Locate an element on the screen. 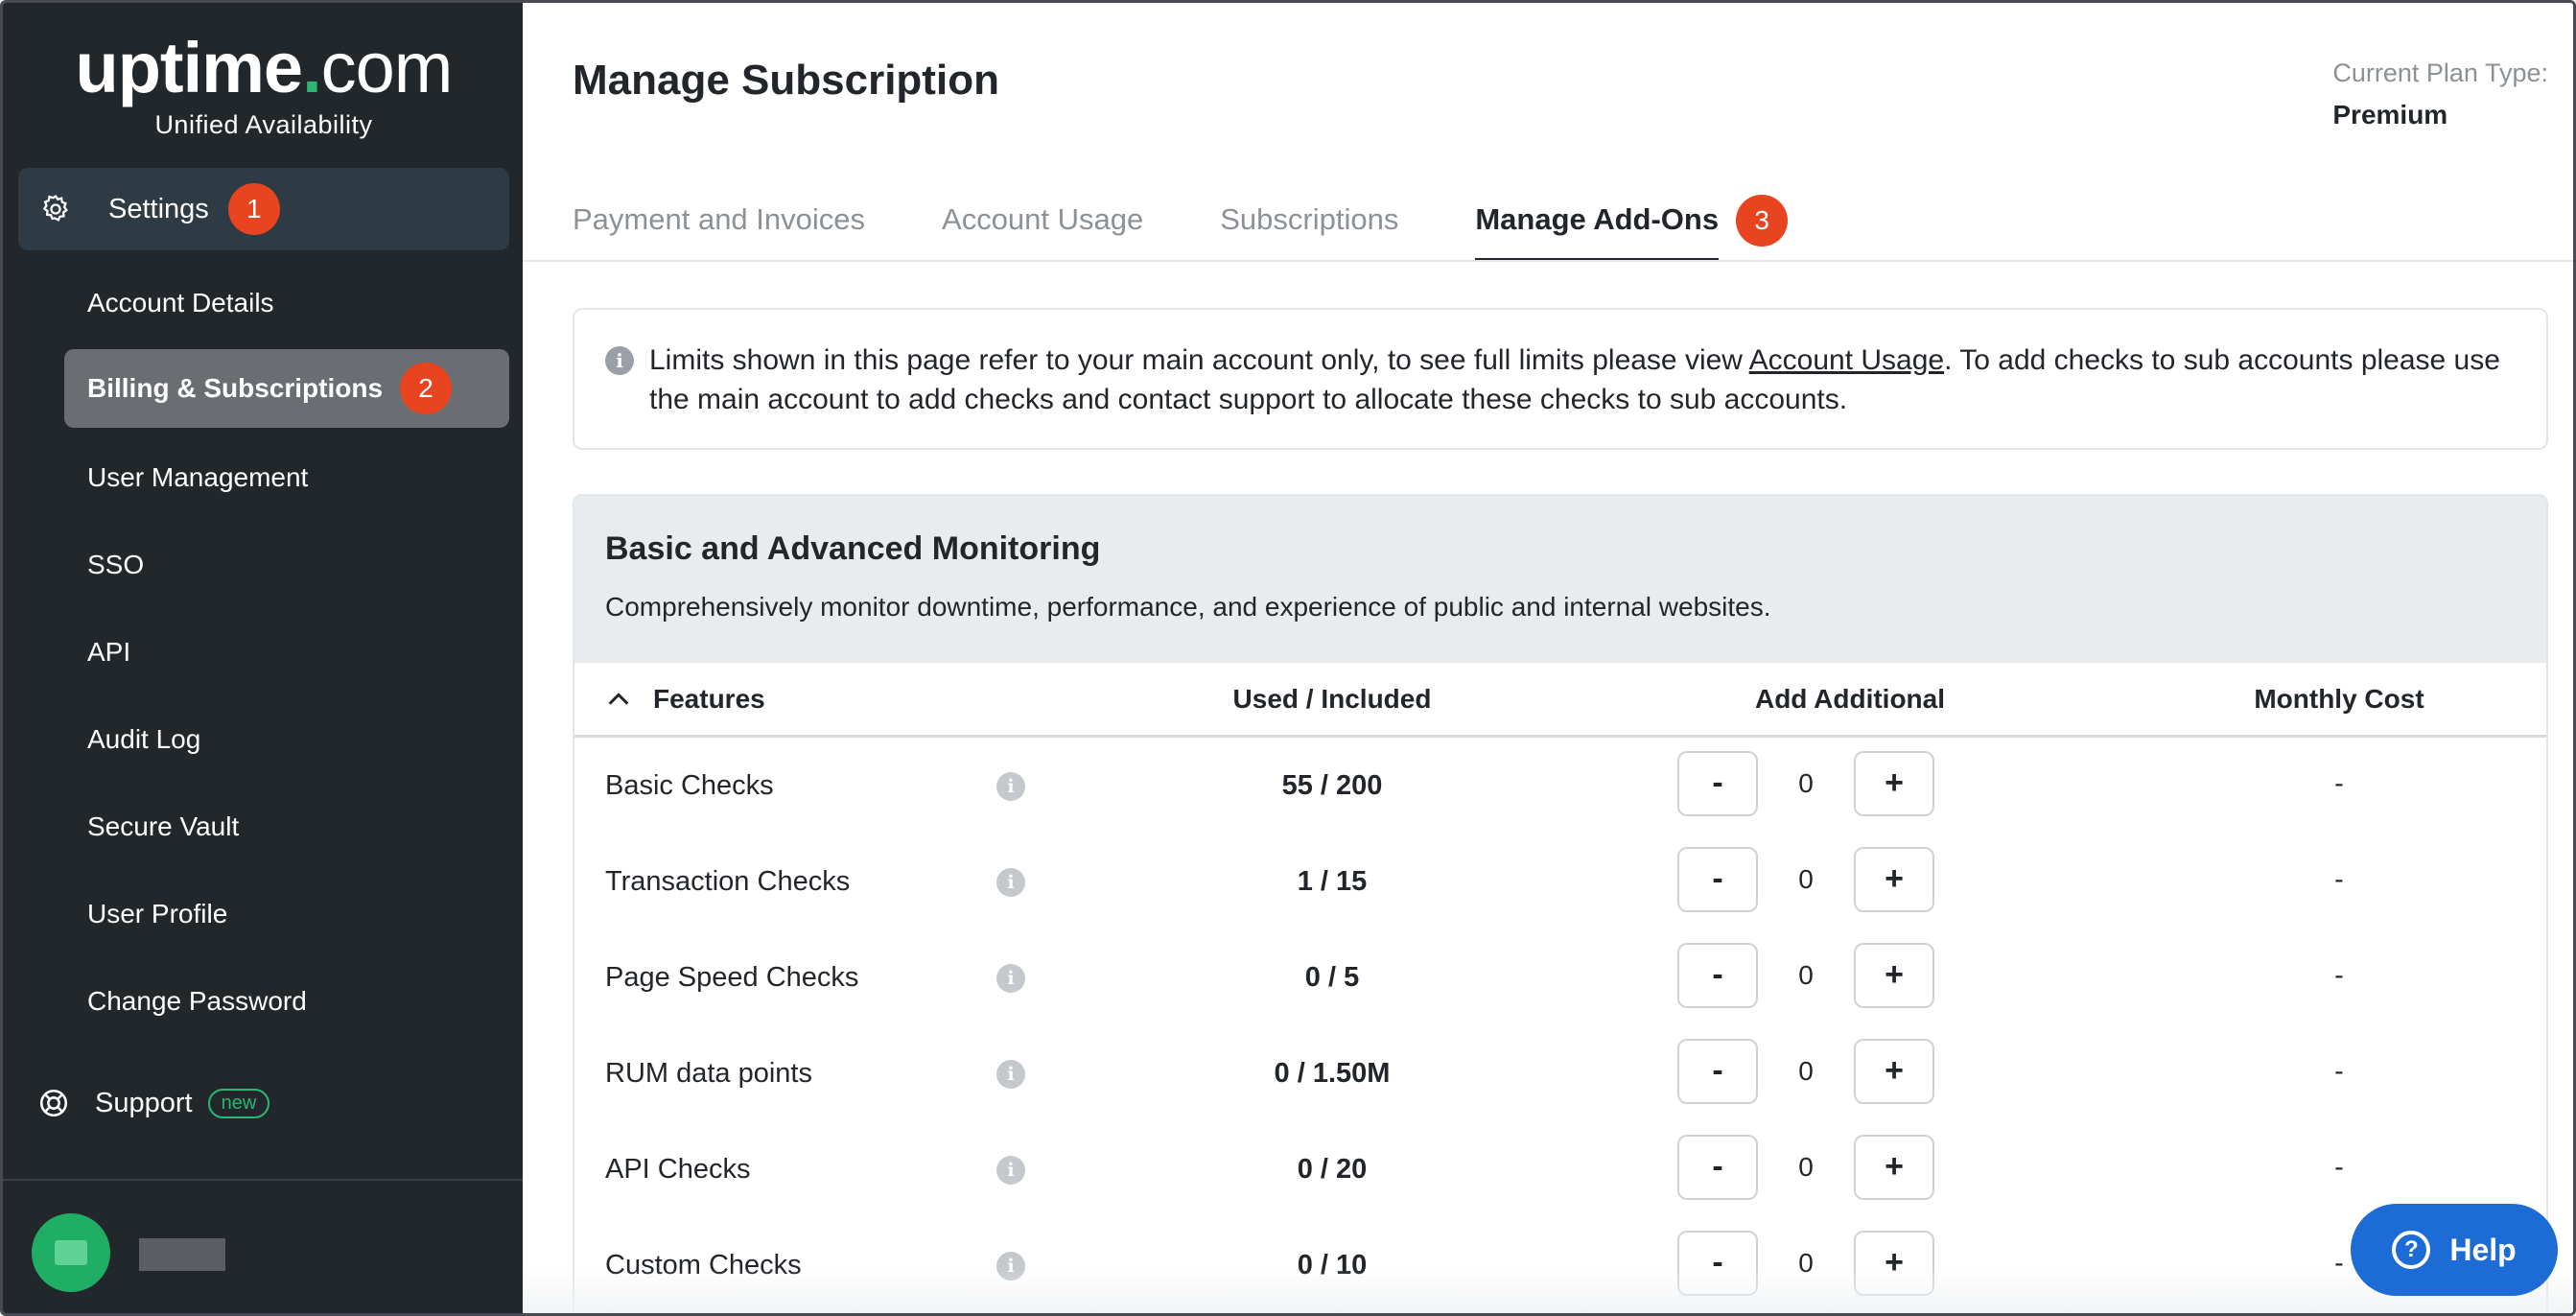  redacted-username is located at coordinates (182, 1254).